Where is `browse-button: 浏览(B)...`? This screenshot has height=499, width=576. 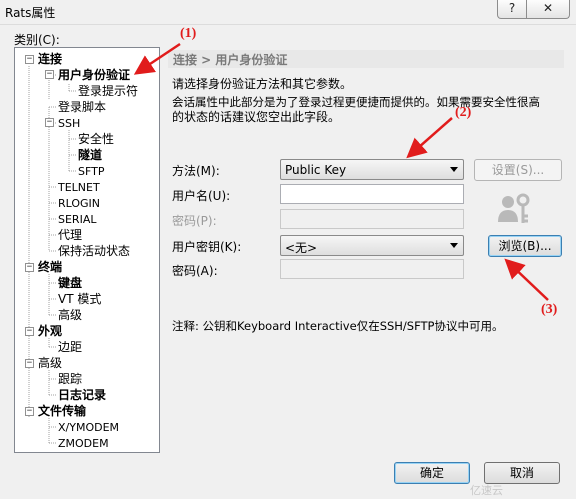
browse-button: 浏览(B)... is located at coordinates (525, 246).